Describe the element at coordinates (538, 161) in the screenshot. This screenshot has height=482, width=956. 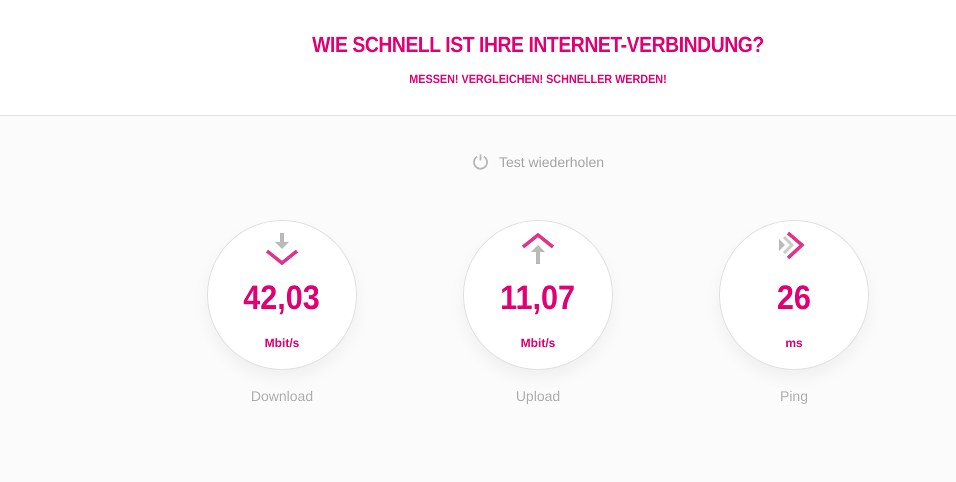
I see `retest-button: Test wiederholen` at that location.